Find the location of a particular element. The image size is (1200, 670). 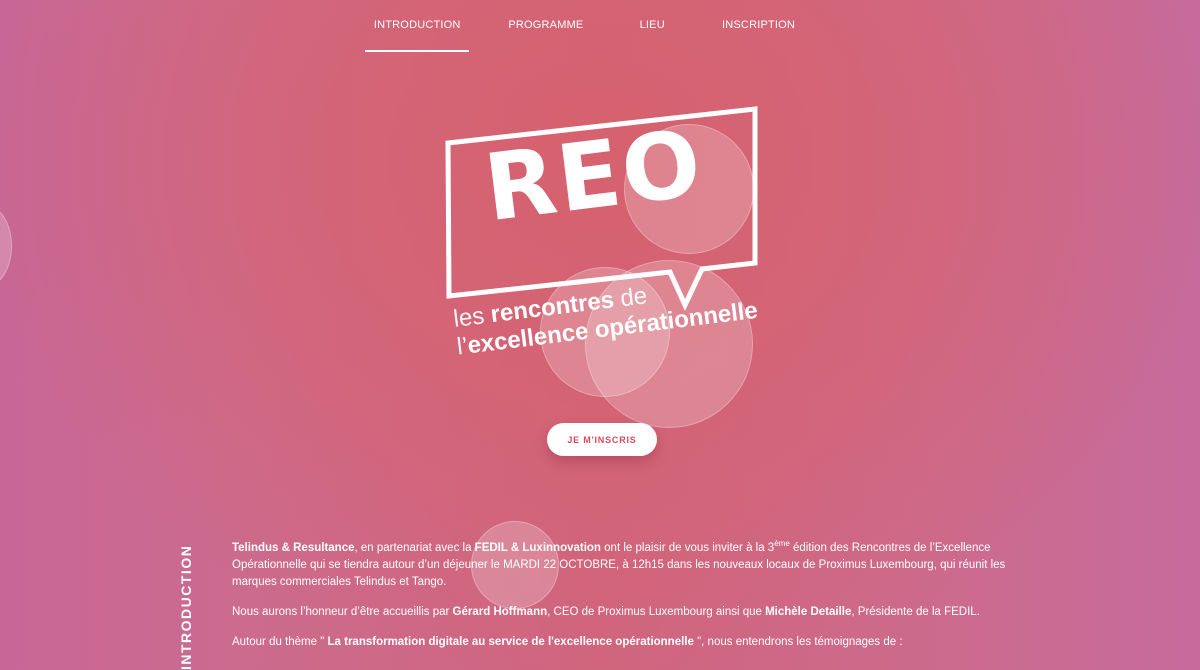

nav-item-programme: PROGRAMME is located at coordinates (545, 26).